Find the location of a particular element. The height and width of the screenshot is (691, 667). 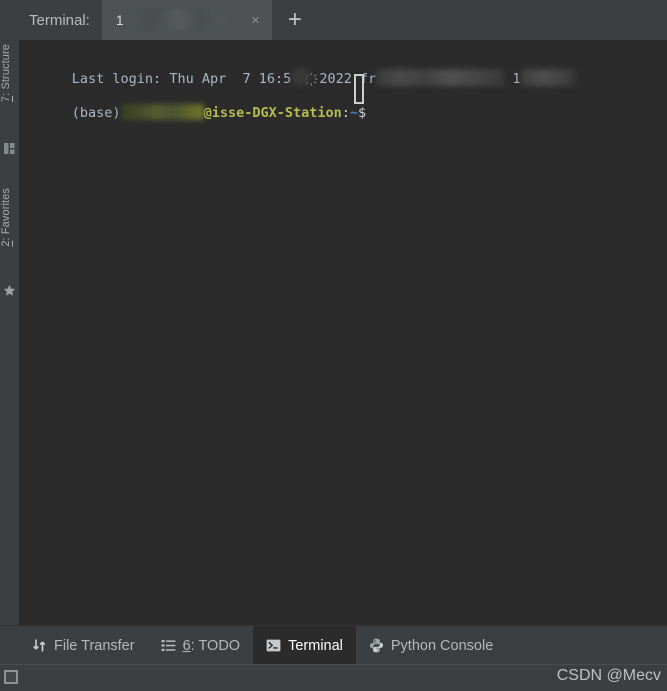

tool-button-file-transfer-label: File Transfer is located at coordinates (94, 645).